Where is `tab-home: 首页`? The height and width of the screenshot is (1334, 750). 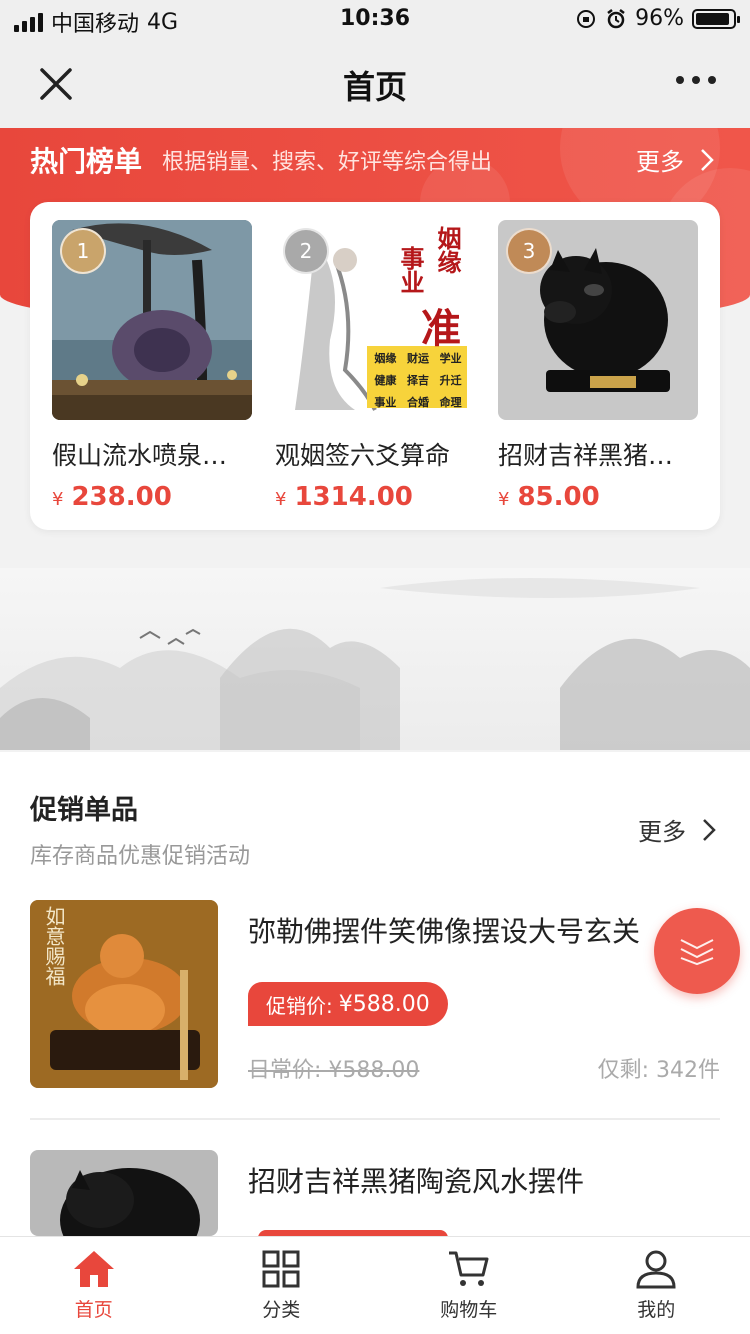 tab-home: 首页 is located at coordinates (94, 1285).